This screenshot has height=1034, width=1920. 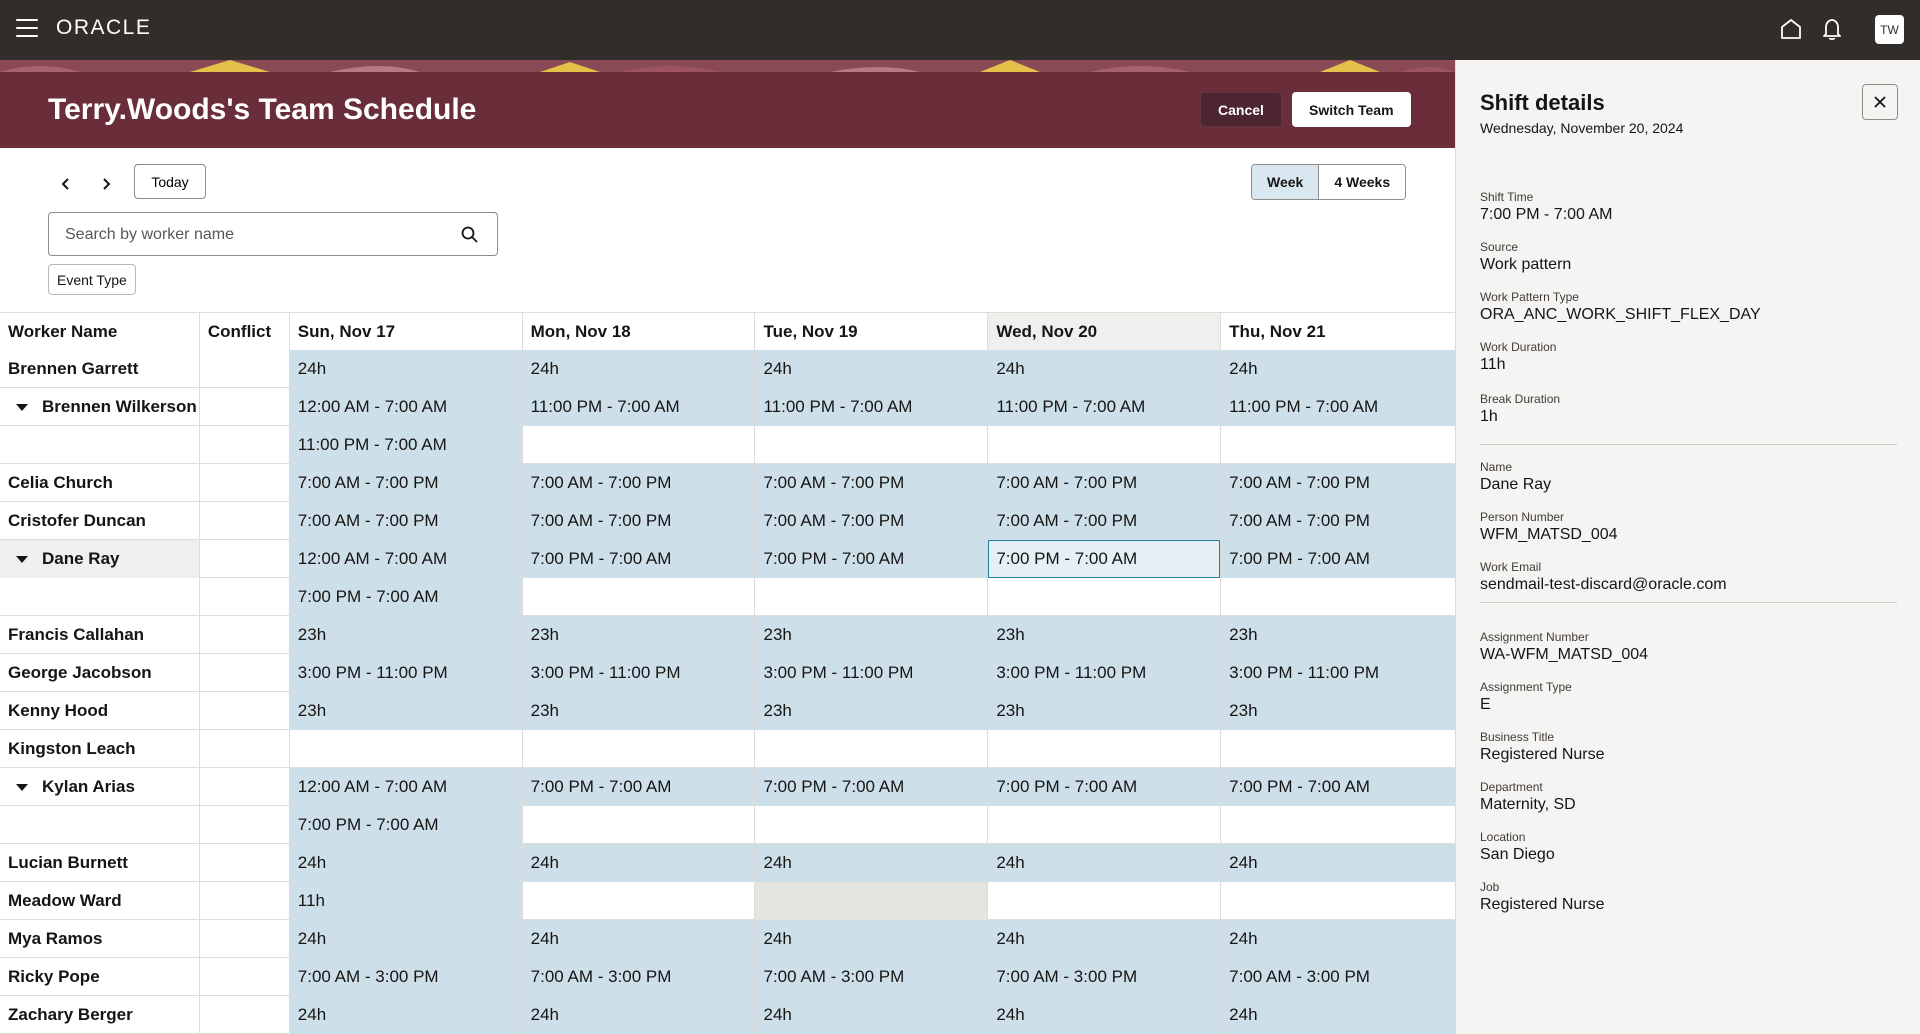 I want to click on user-avatar: TW, so click(x=1889, y=29).